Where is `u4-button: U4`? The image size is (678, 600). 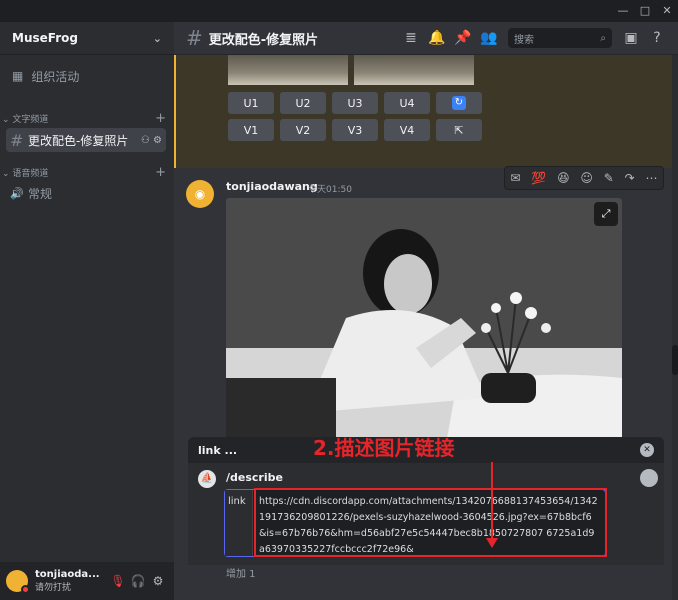 u4-button: U4 is located at coordinates (407, 103).